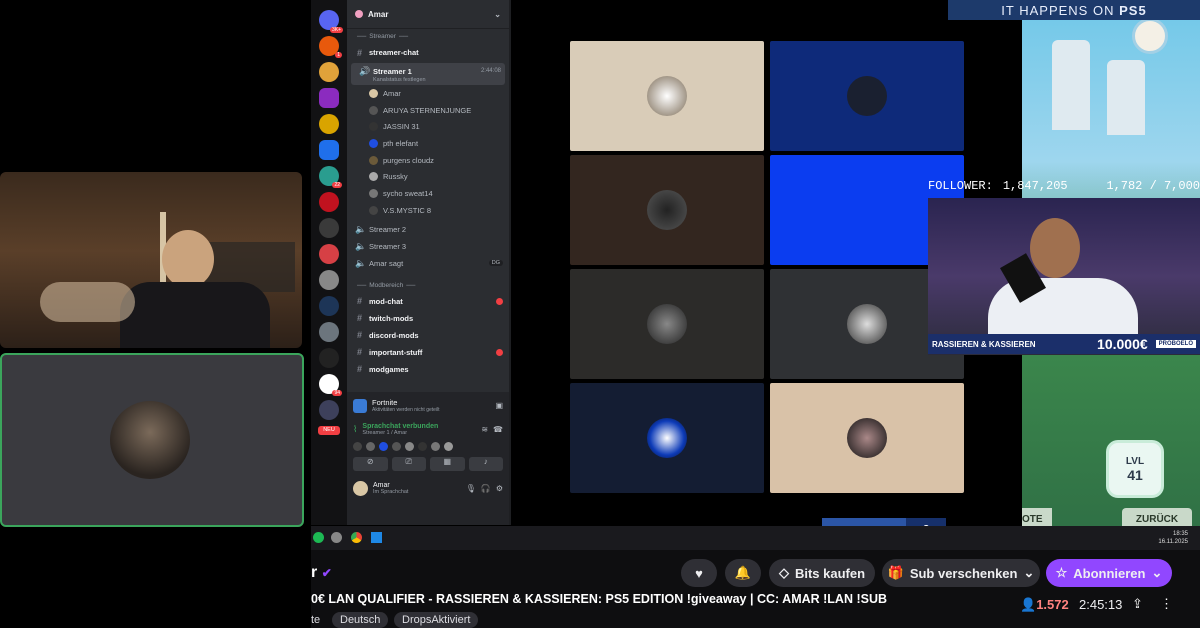  Describe the element at coordinates (495, 263) in the screenshot. I see `user-limit-badge: DG` at that location.